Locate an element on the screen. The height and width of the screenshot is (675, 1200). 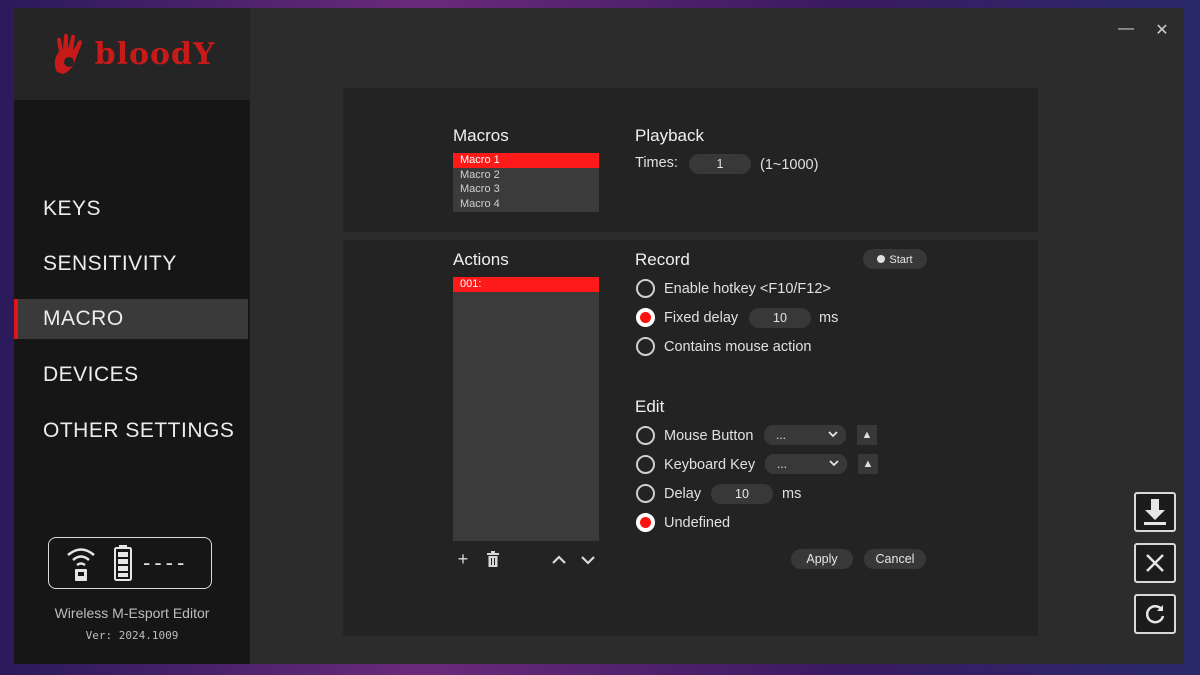
macro-list-item: Macro 4 is located at coordinates (526, 204).